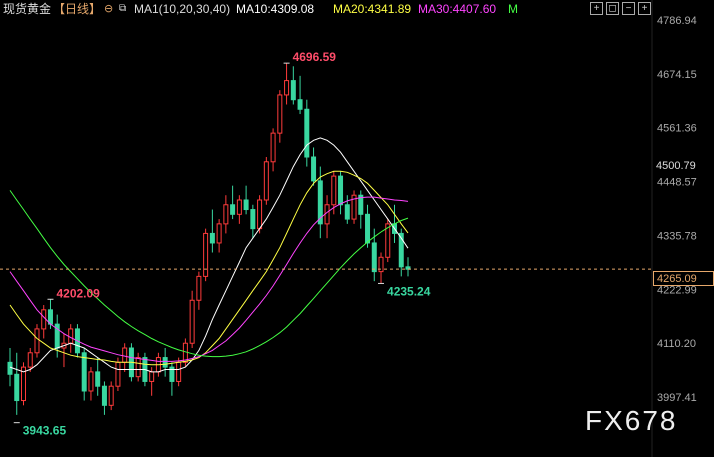 The height and width of the screenshot is (457, 714). Describe the element at coordinates (457, 9) in the screenshot. I see `ma30-value: MA30:4407.60` at that location.